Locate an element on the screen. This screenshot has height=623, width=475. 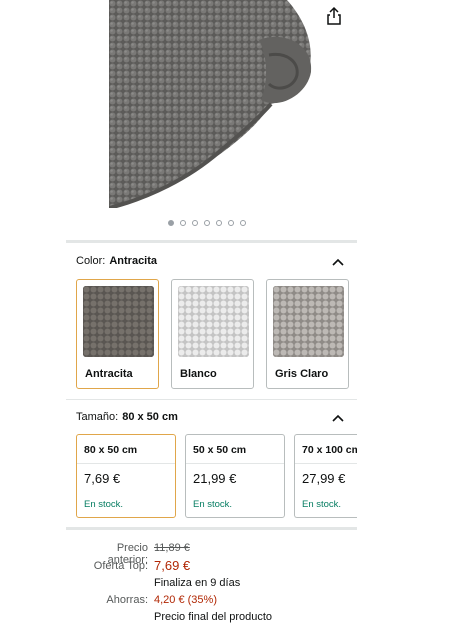
image-carousel-dots is located at coordinates (207, 223).